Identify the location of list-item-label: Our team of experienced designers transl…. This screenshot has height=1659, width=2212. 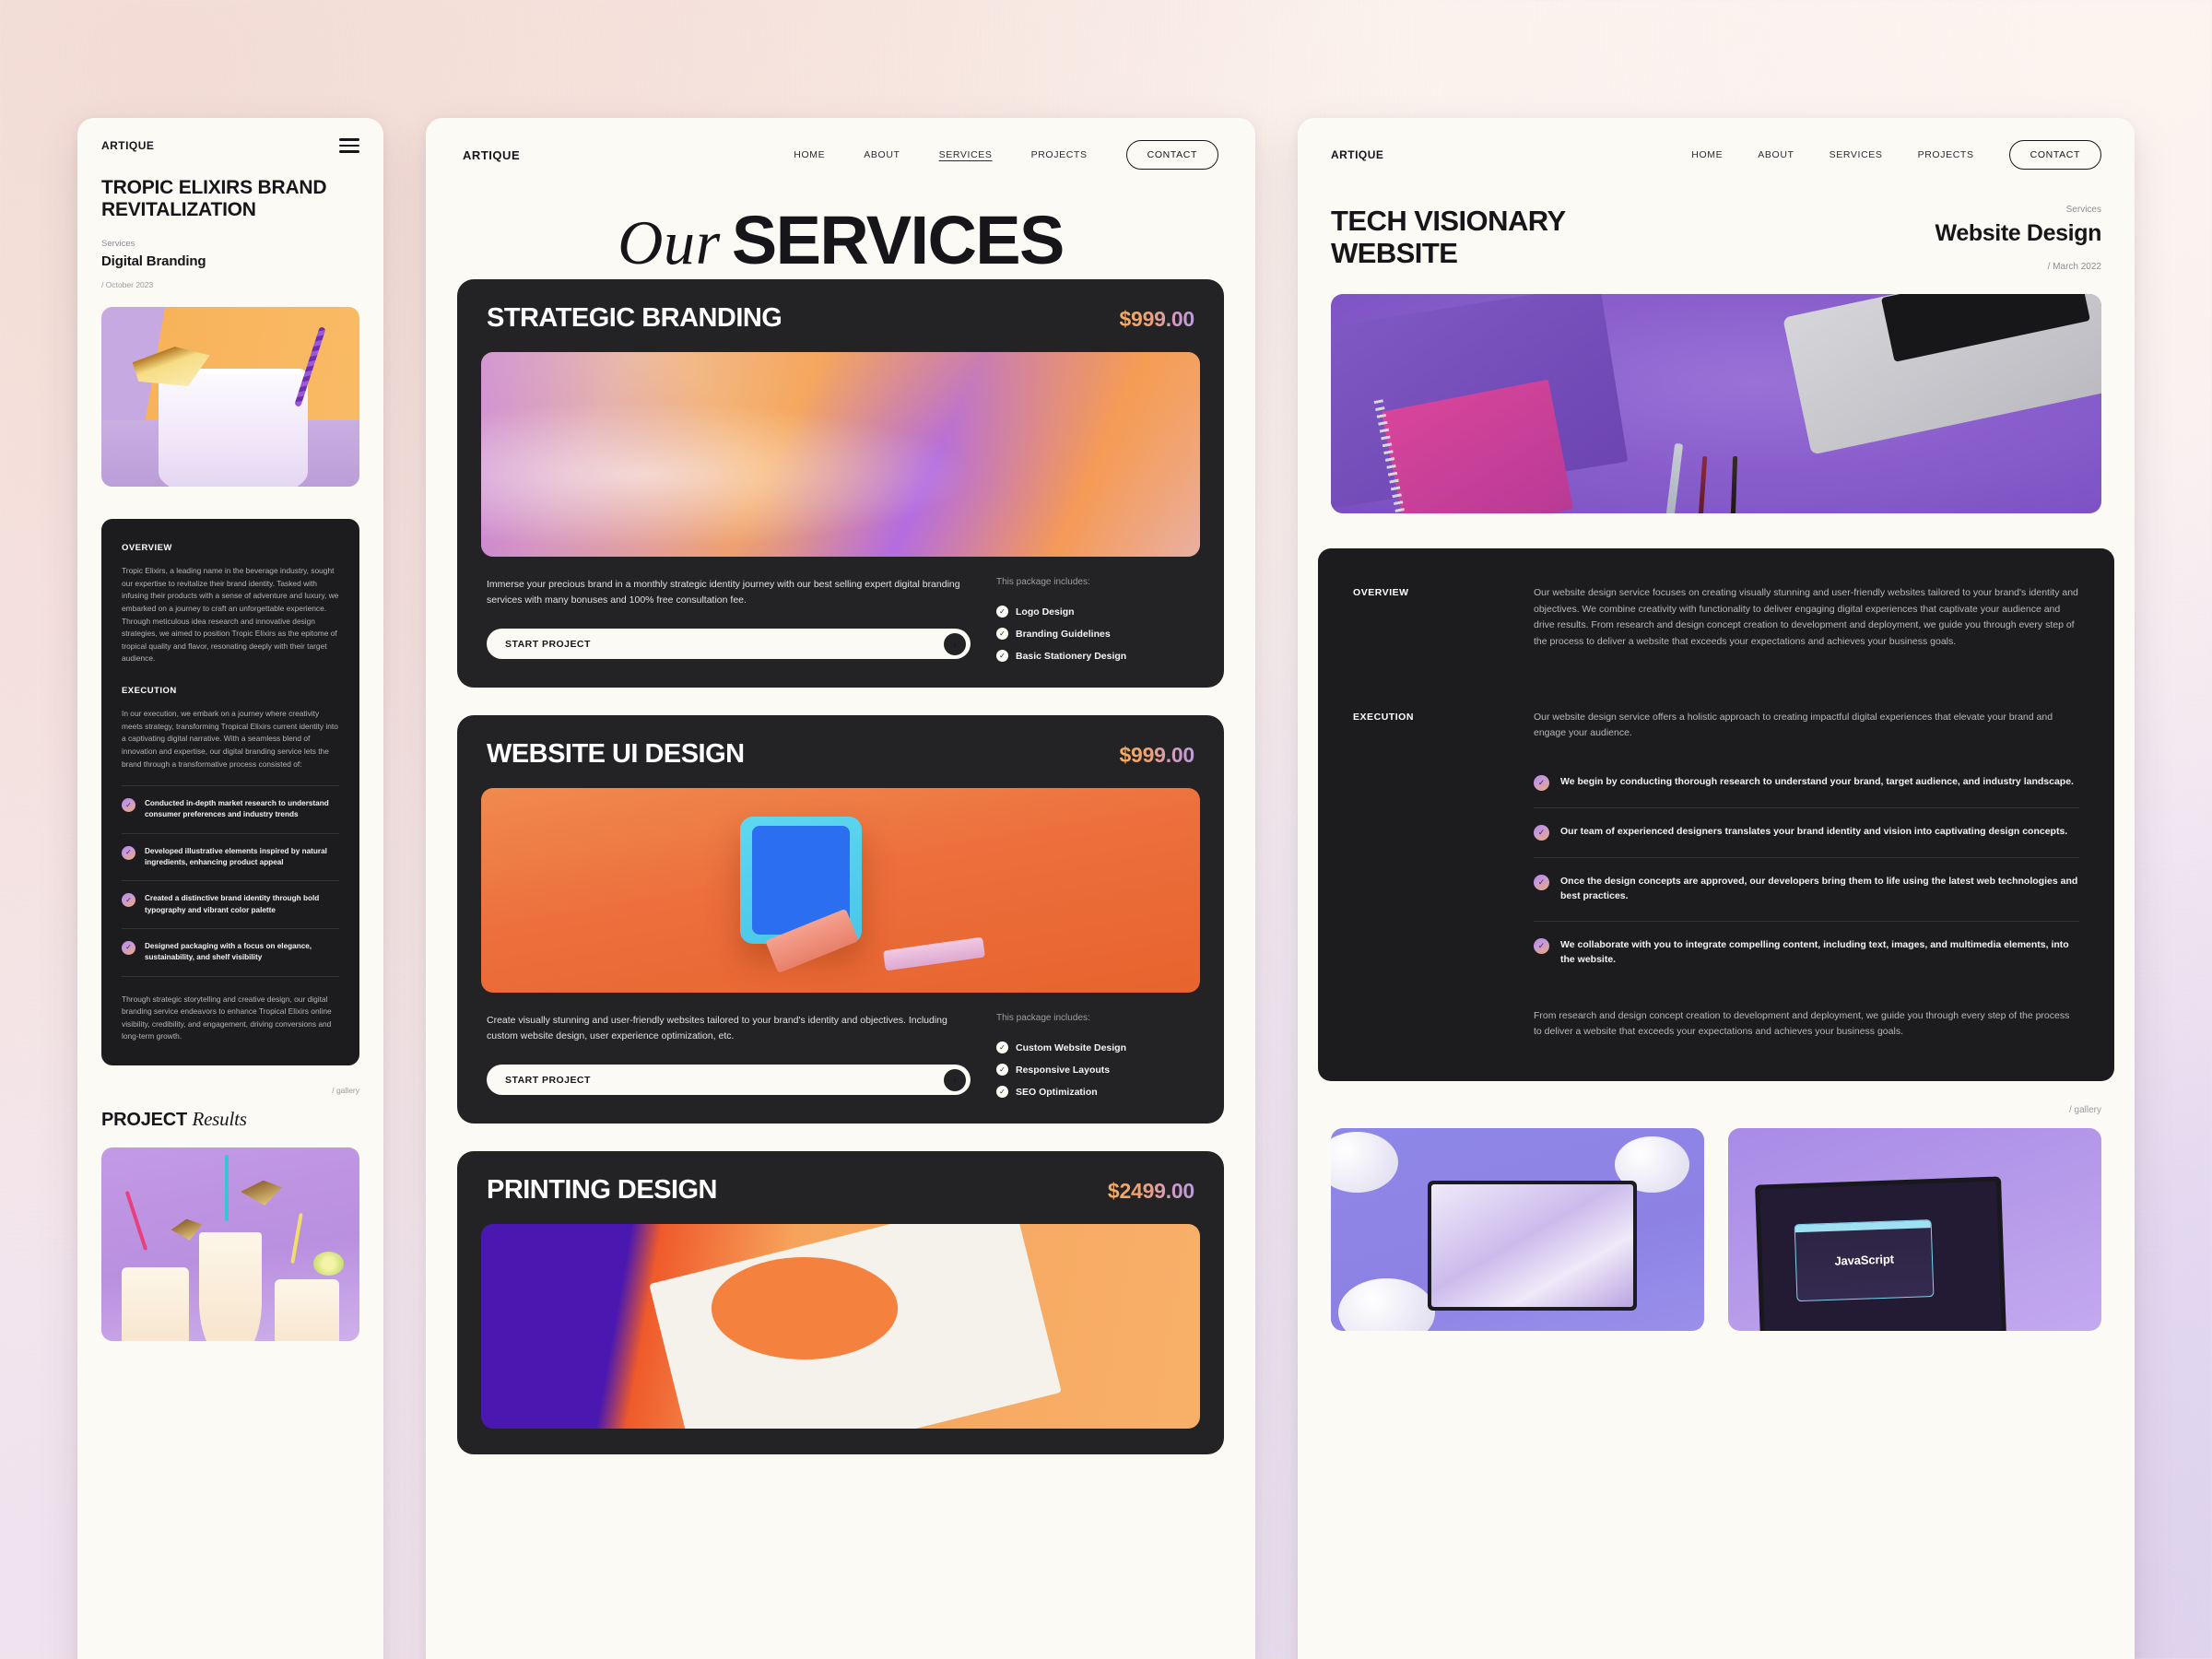
(1814, 831).